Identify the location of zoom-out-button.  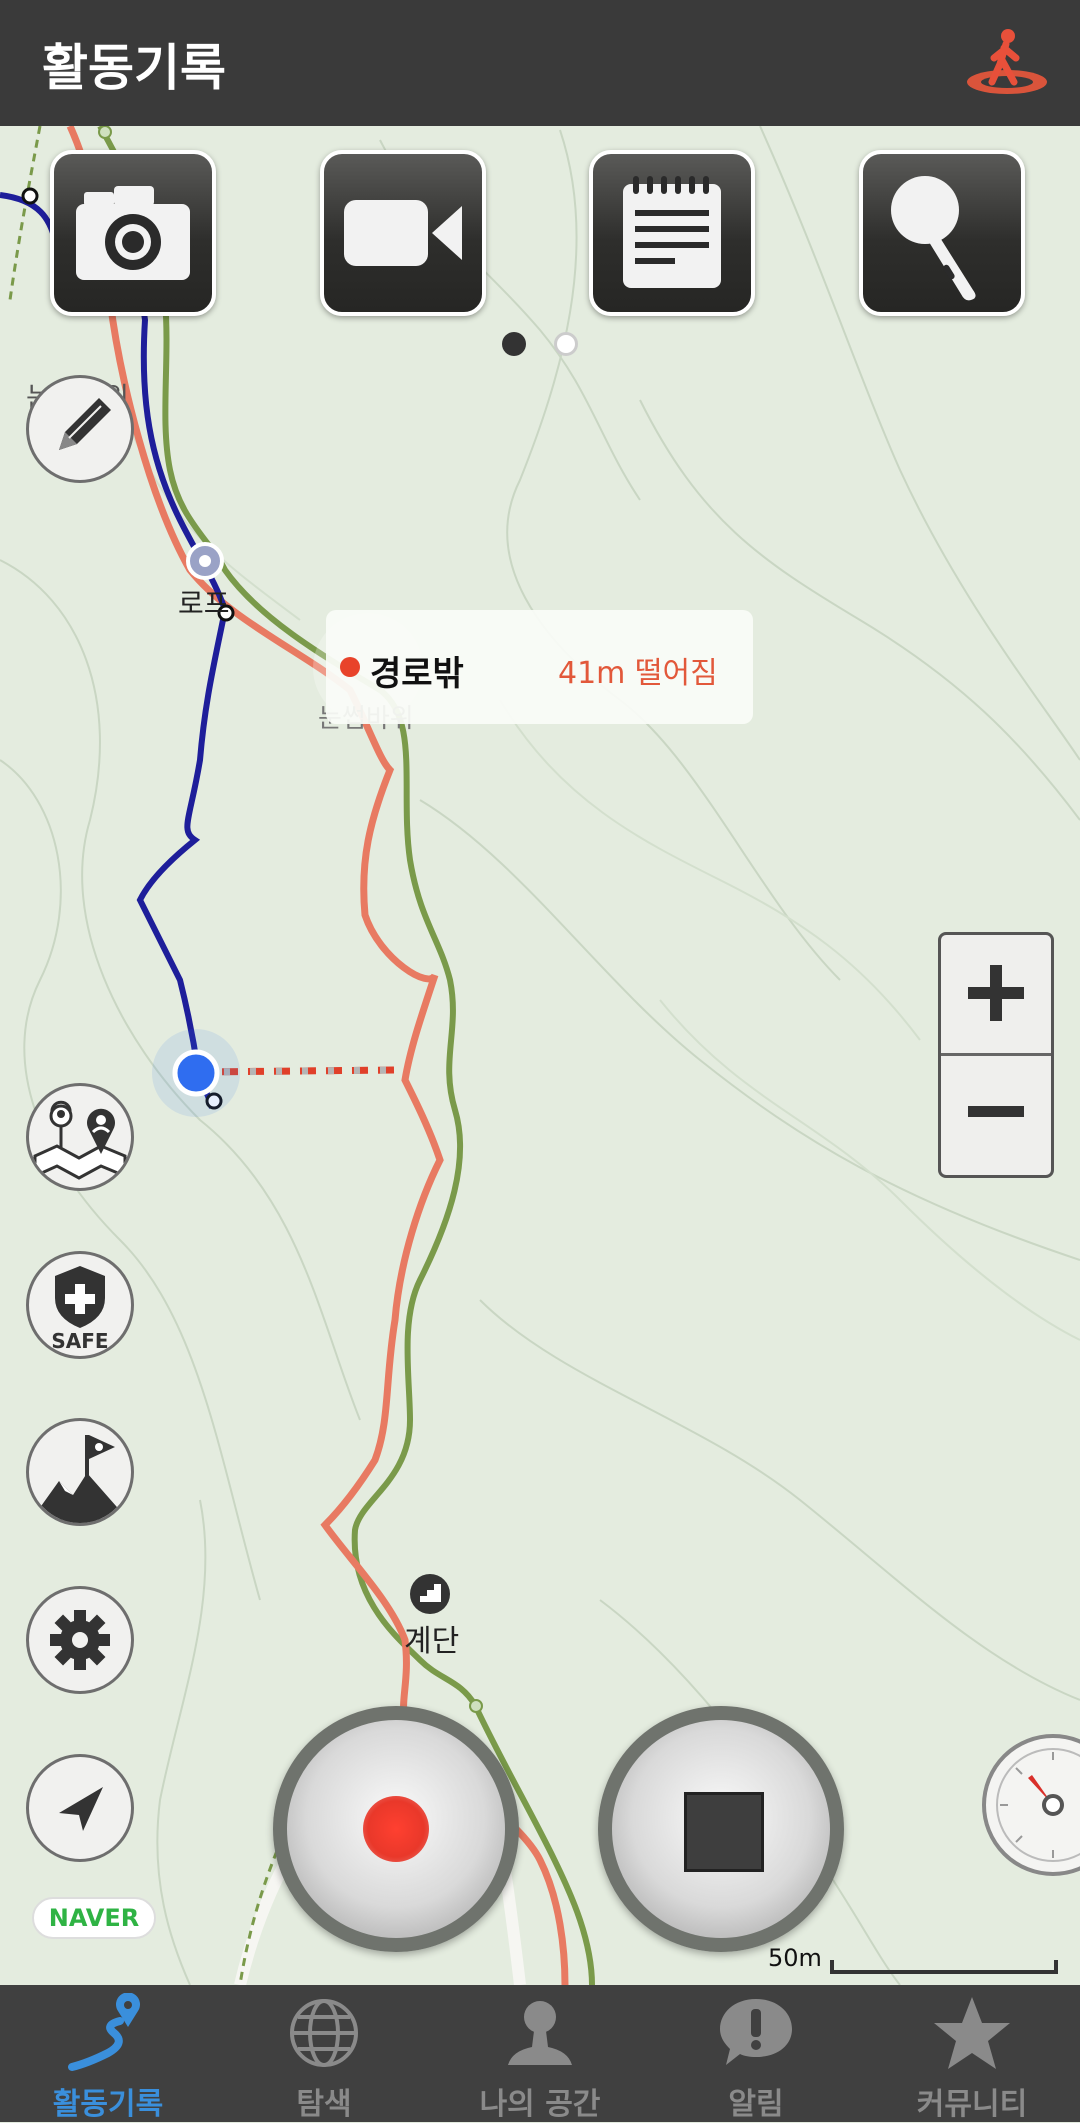
(996, 1115).